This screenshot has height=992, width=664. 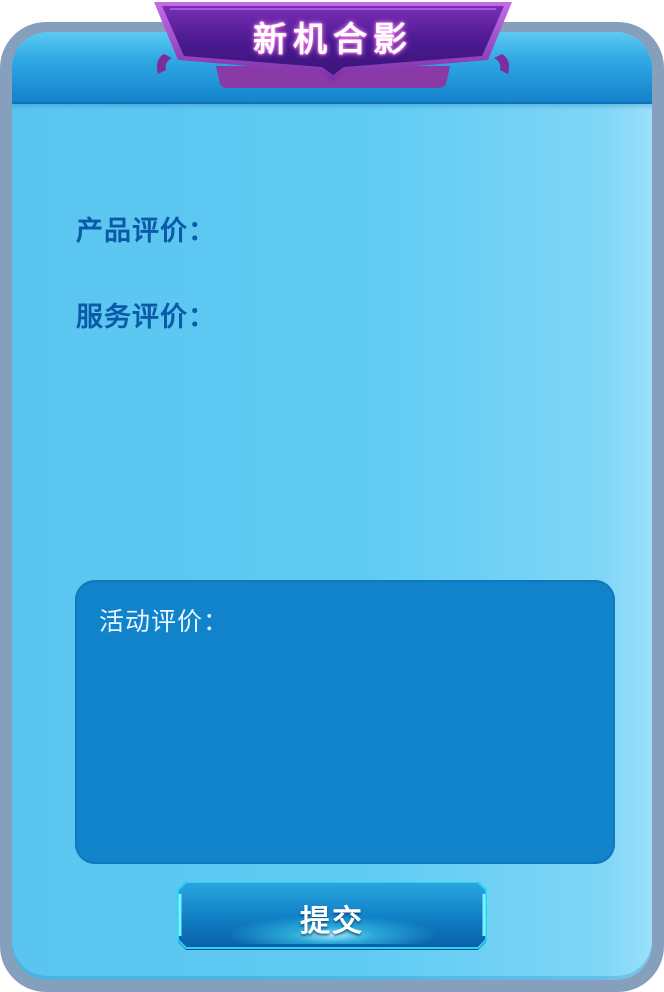 What do you see at coordinates (164, 621) in the screenshot?
I see `activity-rating-label: 活动评价：` at bounding box center [164, 621].